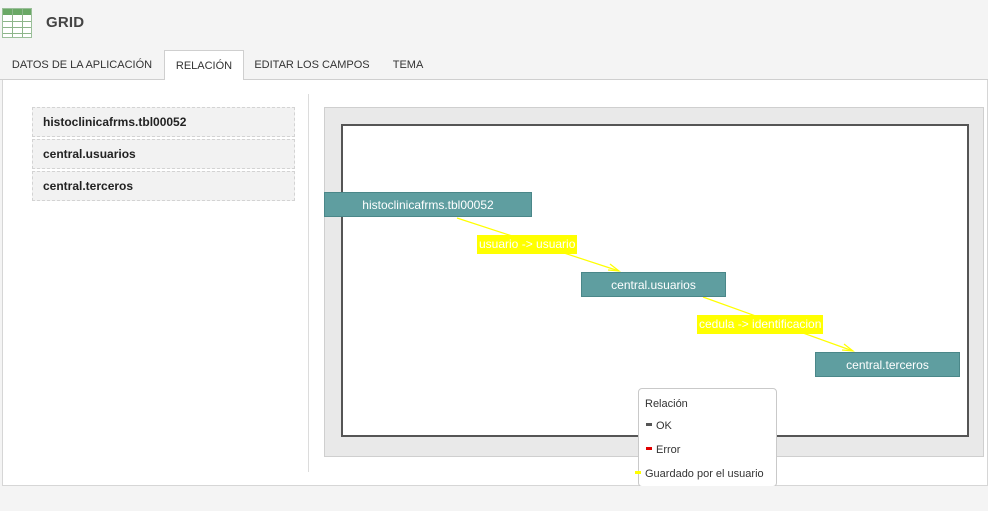 The height and width of the screenshot is (511, 988). What do you see at coordinates (664, 426) in the screenshot?
I see `legend-label-ok: OK` at bounding box center [664, 426].